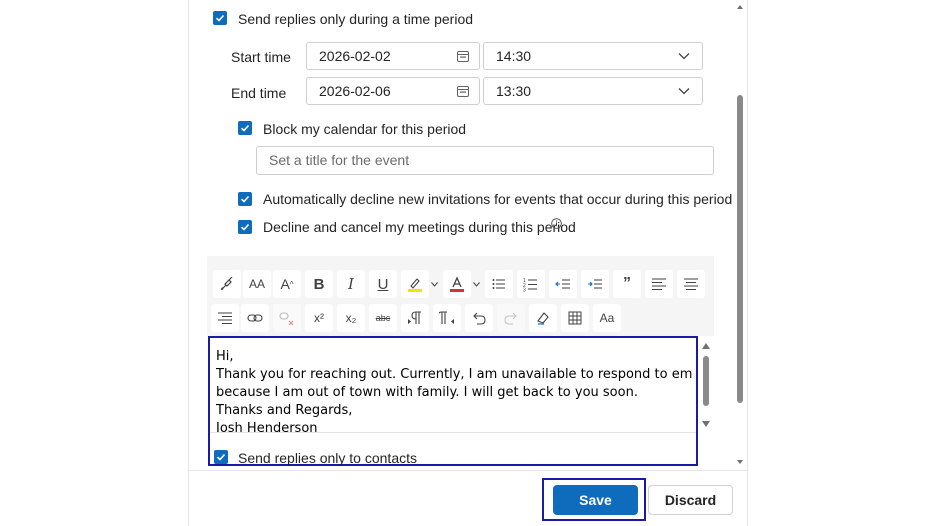  I want to click on formatting-toolbar: AA A ^ B I U 123 ” x² x₂ abc Aa, so click(460, 296).